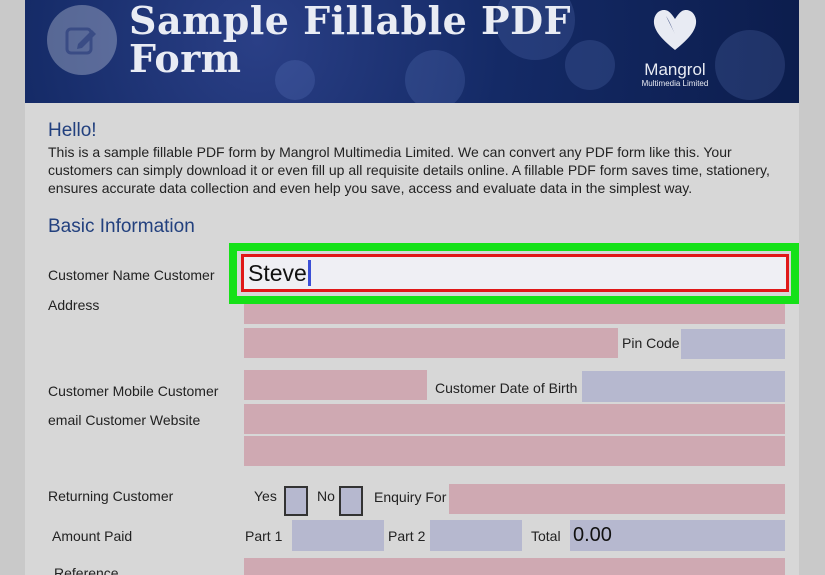  What do you see at coordinates (72, 130) in the screenshot?
I see `greeting-heading: Hello!` at bounding box center [72, 130].